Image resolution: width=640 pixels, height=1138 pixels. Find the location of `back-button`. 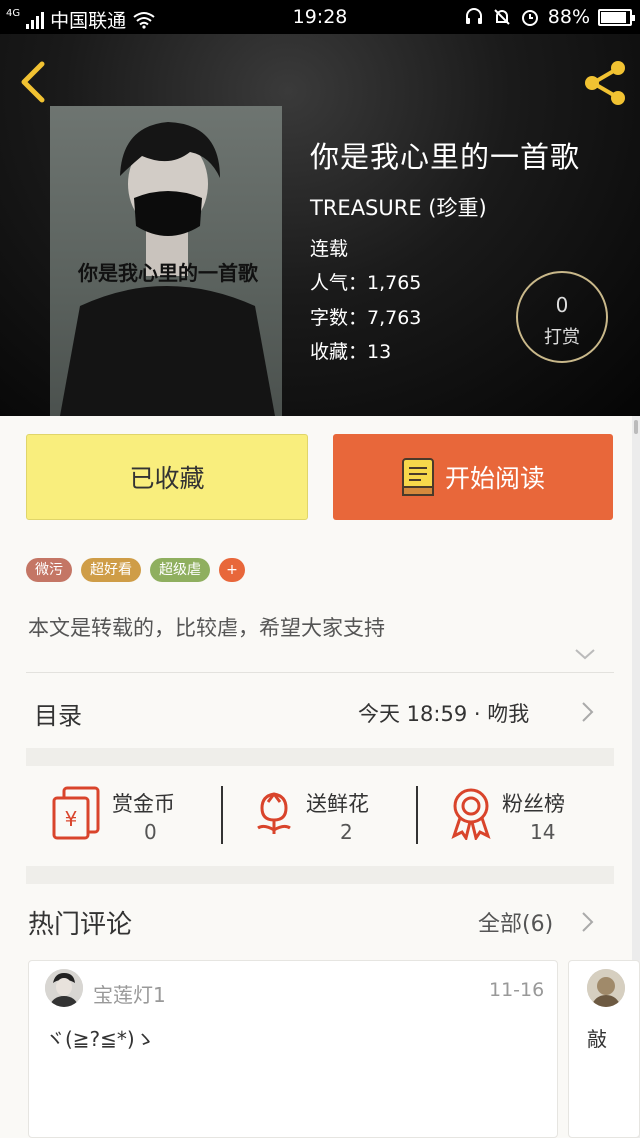

back-button is located at coordinates (34, 82).